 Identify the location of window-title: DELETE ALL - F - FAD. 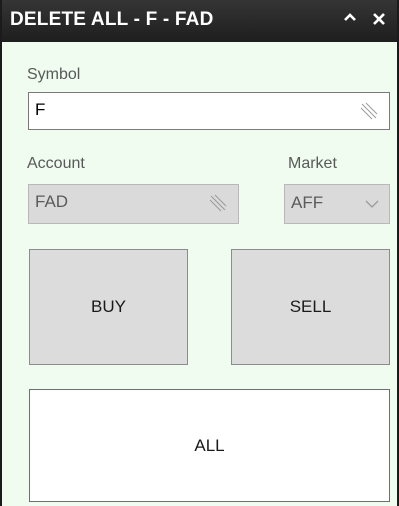
(112, 19).